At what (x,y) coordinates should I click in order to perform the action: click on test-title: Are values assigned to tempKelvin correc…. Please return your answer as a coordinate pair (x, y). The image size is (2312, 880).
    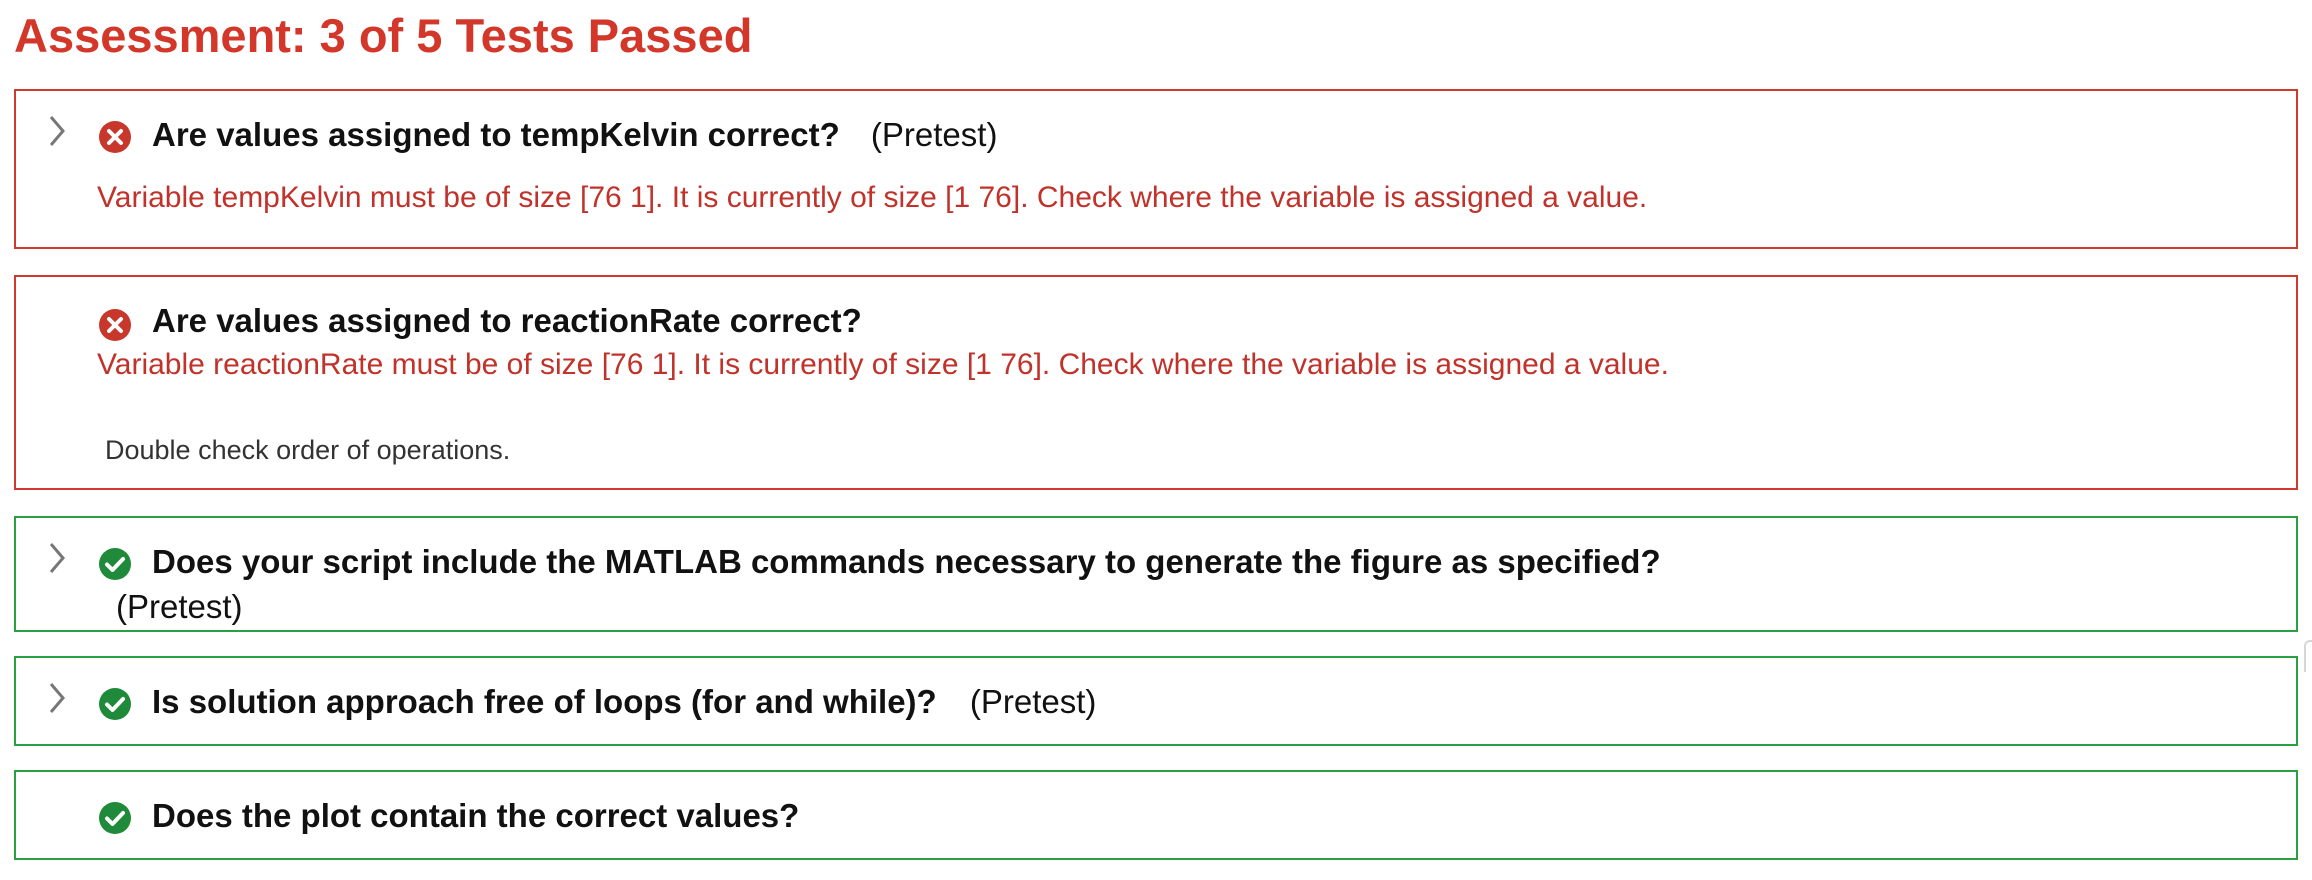
    Looking at the image, I should click on (574, 135).